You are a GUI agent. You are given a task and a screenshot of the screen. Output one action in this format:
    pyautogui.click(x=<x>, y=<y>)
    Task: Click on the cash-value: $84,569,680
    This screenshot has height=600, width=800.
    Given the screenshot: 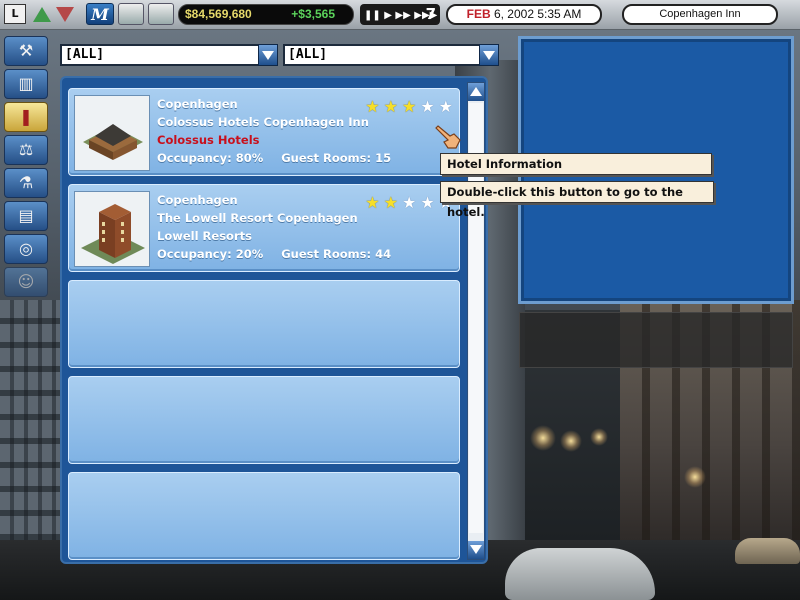 What is the action you would take?
    pyautogui.click(x=218, y=14)
    